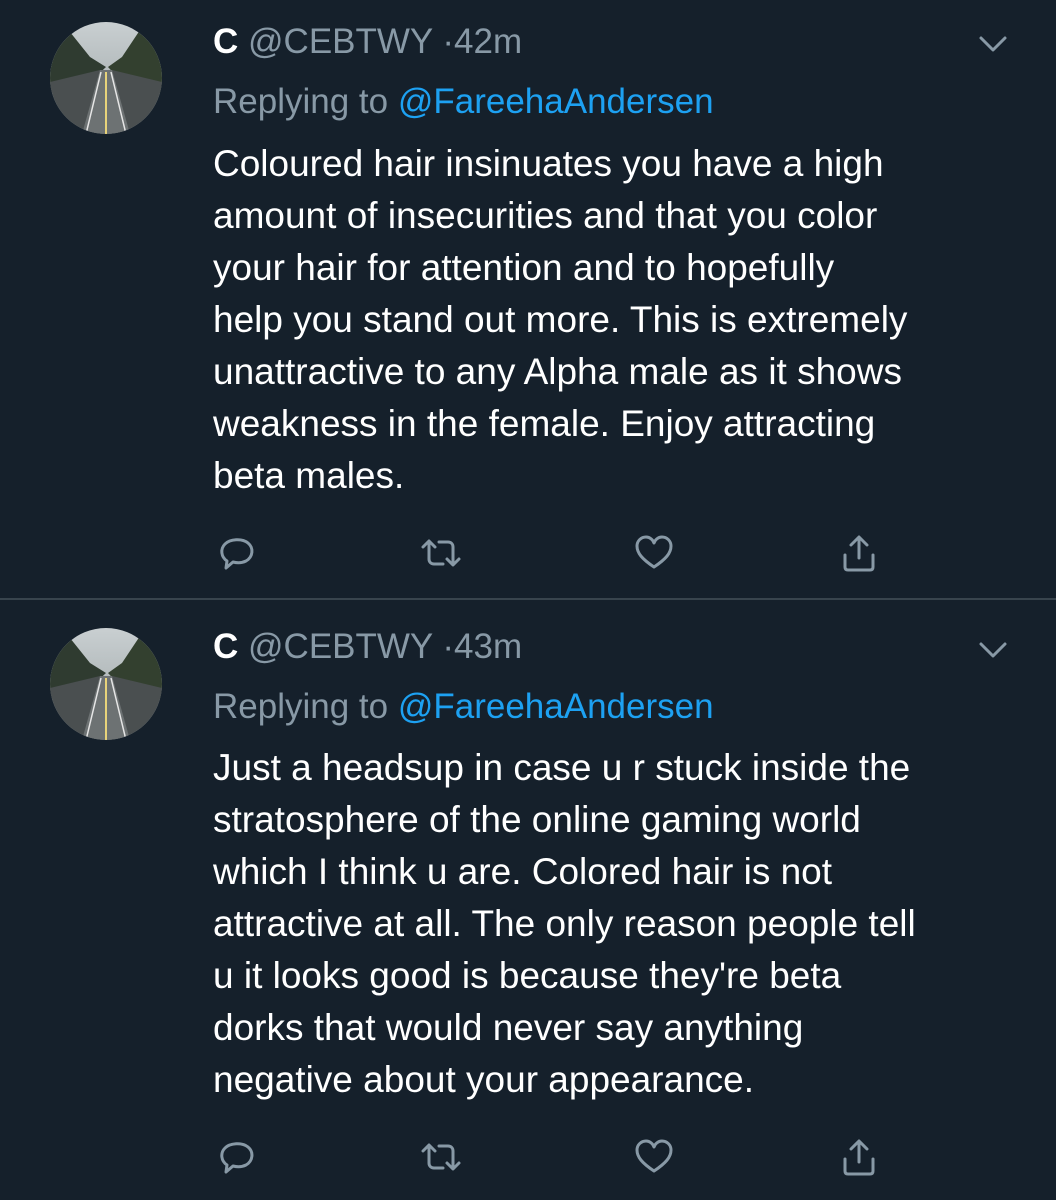 The height and width of the screenshot is (1200, 1056). Describe the element at coordinates (508, 1027) in the screenshot. I see `tweet-text-line: dorks that would never say anything` at that location.